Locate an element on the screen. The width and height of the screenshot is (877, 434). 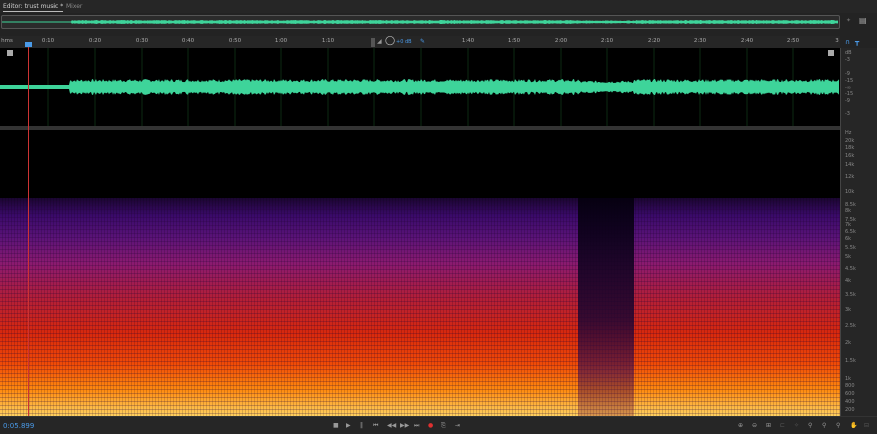
hz-label: 5k is located at coordinates (848, 257).